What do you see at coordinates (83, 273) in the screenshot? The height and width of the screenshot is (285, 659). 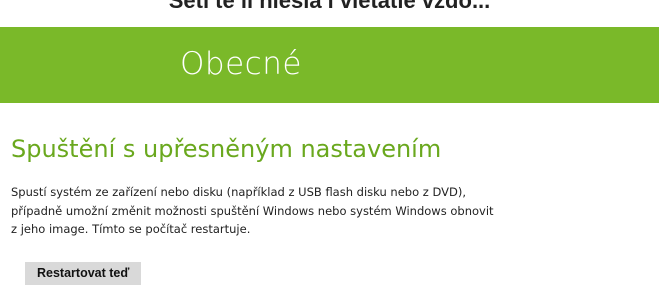 I see `restart-now-button: Restartovat teď` at bounding box center [83, 273].